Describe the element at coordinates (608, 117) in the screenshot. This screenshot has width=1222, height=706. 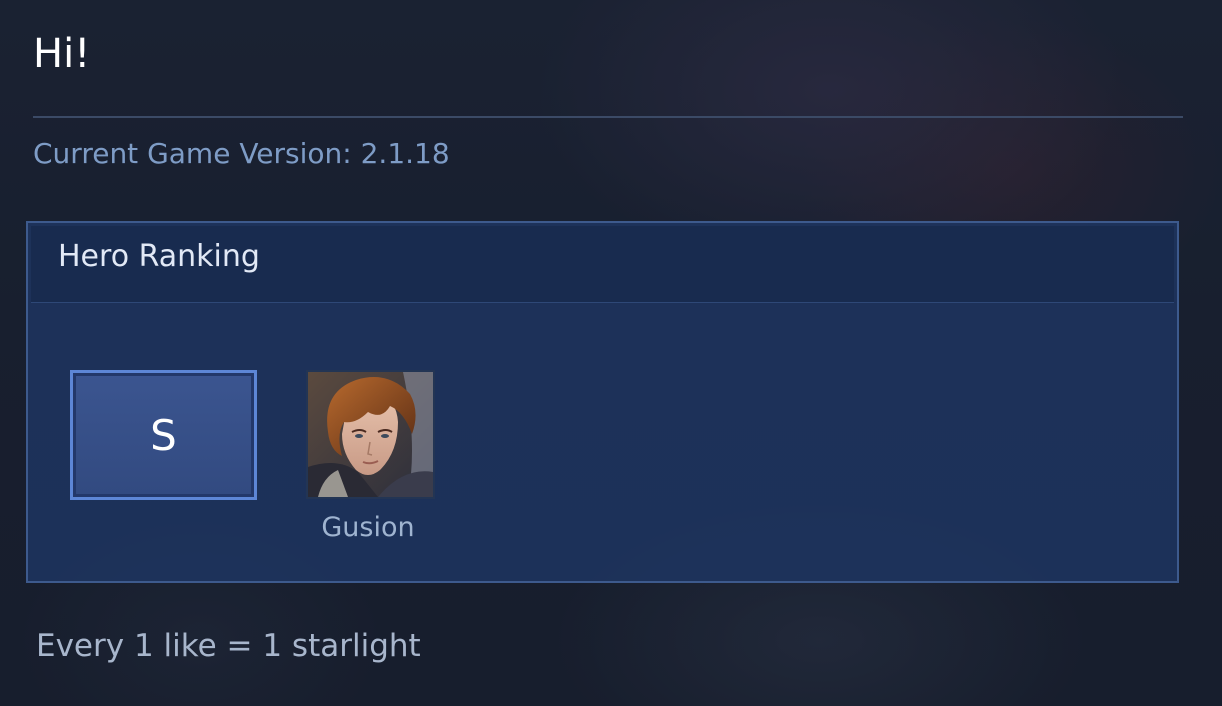
I see `header-divider` at that location.